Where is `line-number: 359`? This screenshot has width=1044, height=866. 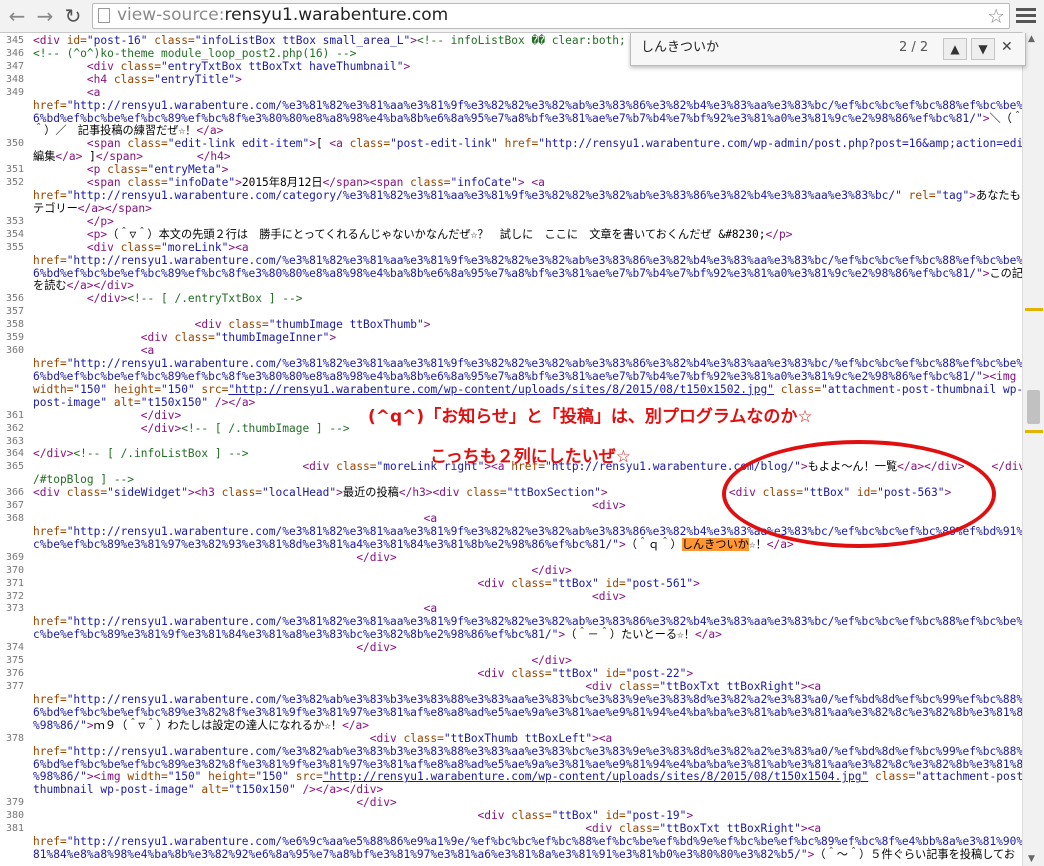
line-number: 359 is located at coordinates (14, 338).